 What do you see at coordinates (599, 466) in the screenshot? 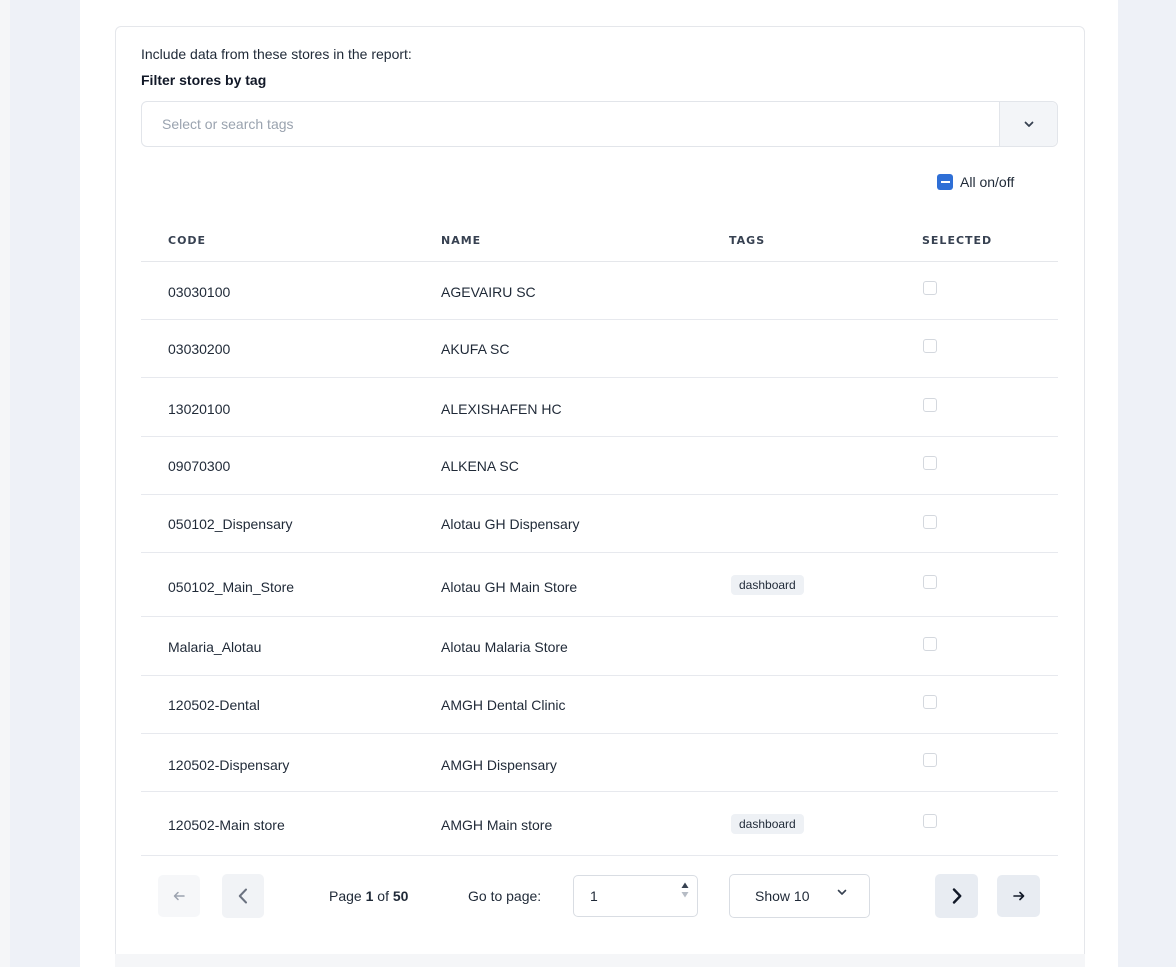
I see `table-row: 09070300 ALKENA SC` at bounding box center [599, 466].